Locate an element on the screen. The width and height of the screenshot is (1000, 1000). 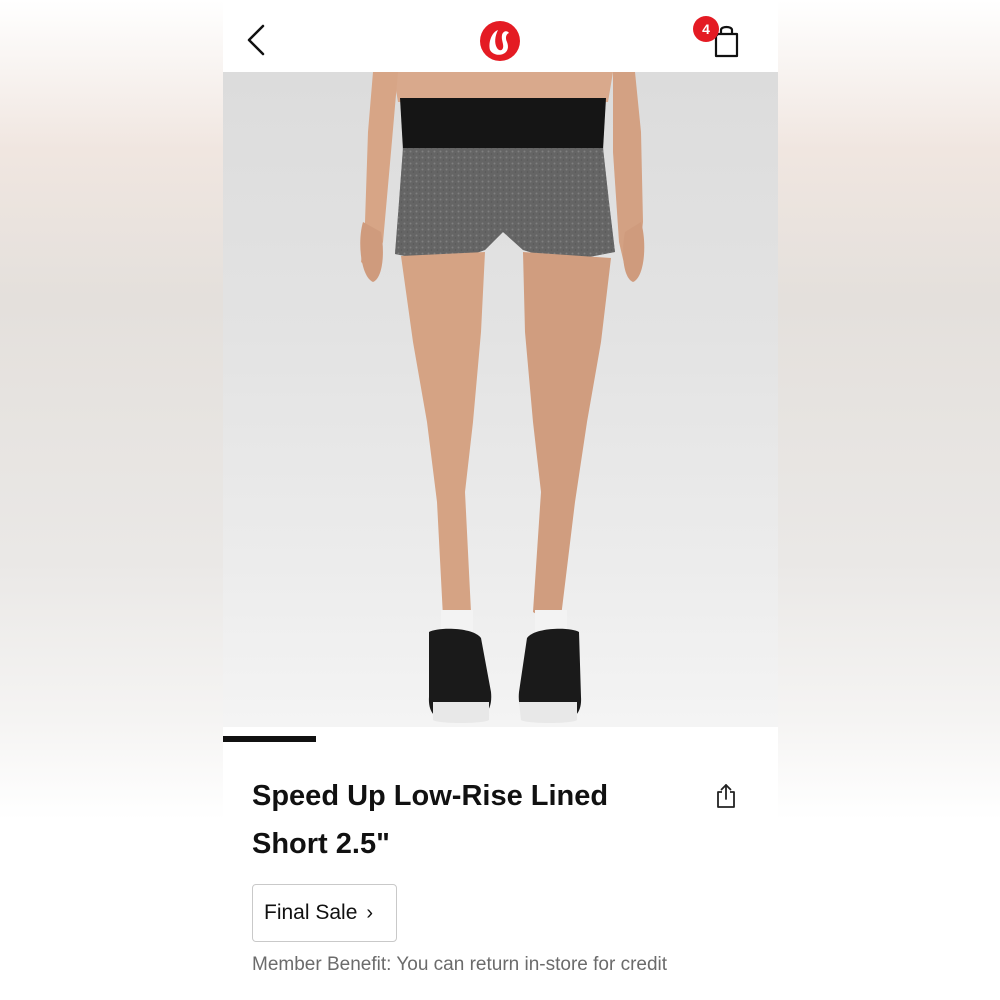
product-title: Speed Up Low-Rise Lined Short 2.5" is located at coordinates (462, 820).